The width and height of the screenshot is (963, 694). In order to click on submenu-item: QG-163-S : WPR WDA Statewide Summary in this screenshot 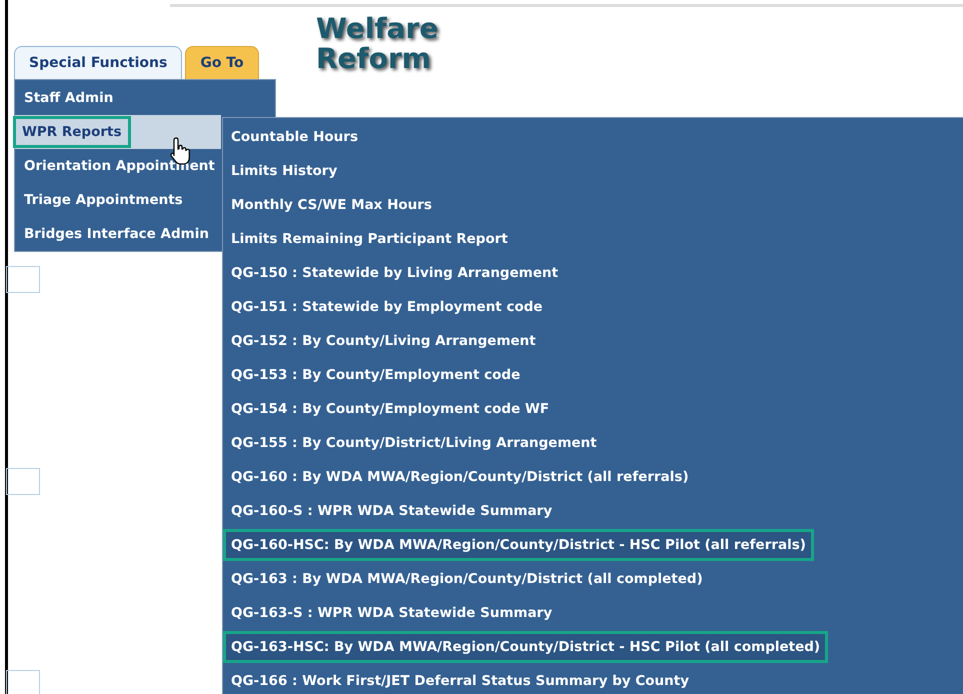, I will do `click(391, 613)`.